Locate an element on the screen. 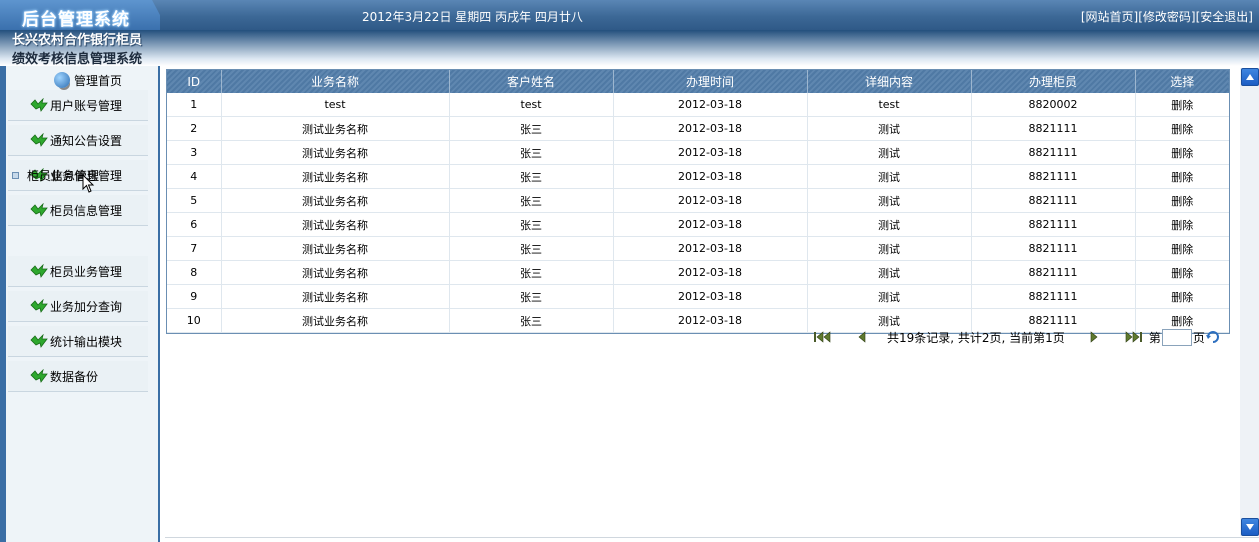 Image resolution: width=1259 pixels, height=542 pixels. mouse-cursor-icon is located at coordinates (88, 183).